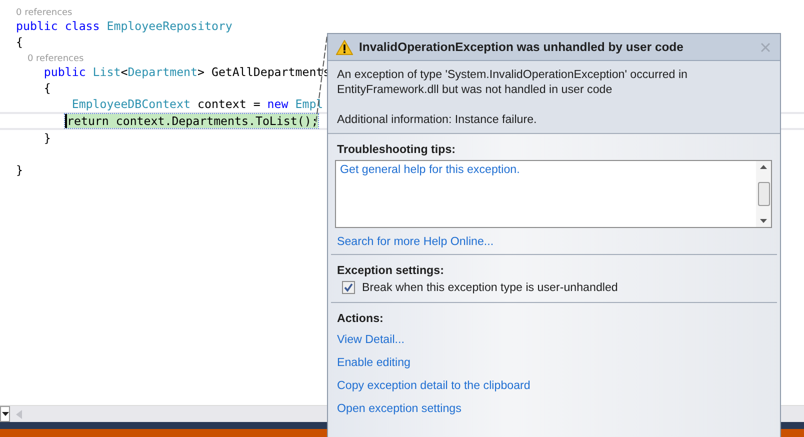 The height and width of the screenshot is (437, 804). What do you see at coordinates (430, 169) in the screenshot?
I see `help-link: Get general help for this exception.` at bounding box center [430, 169].